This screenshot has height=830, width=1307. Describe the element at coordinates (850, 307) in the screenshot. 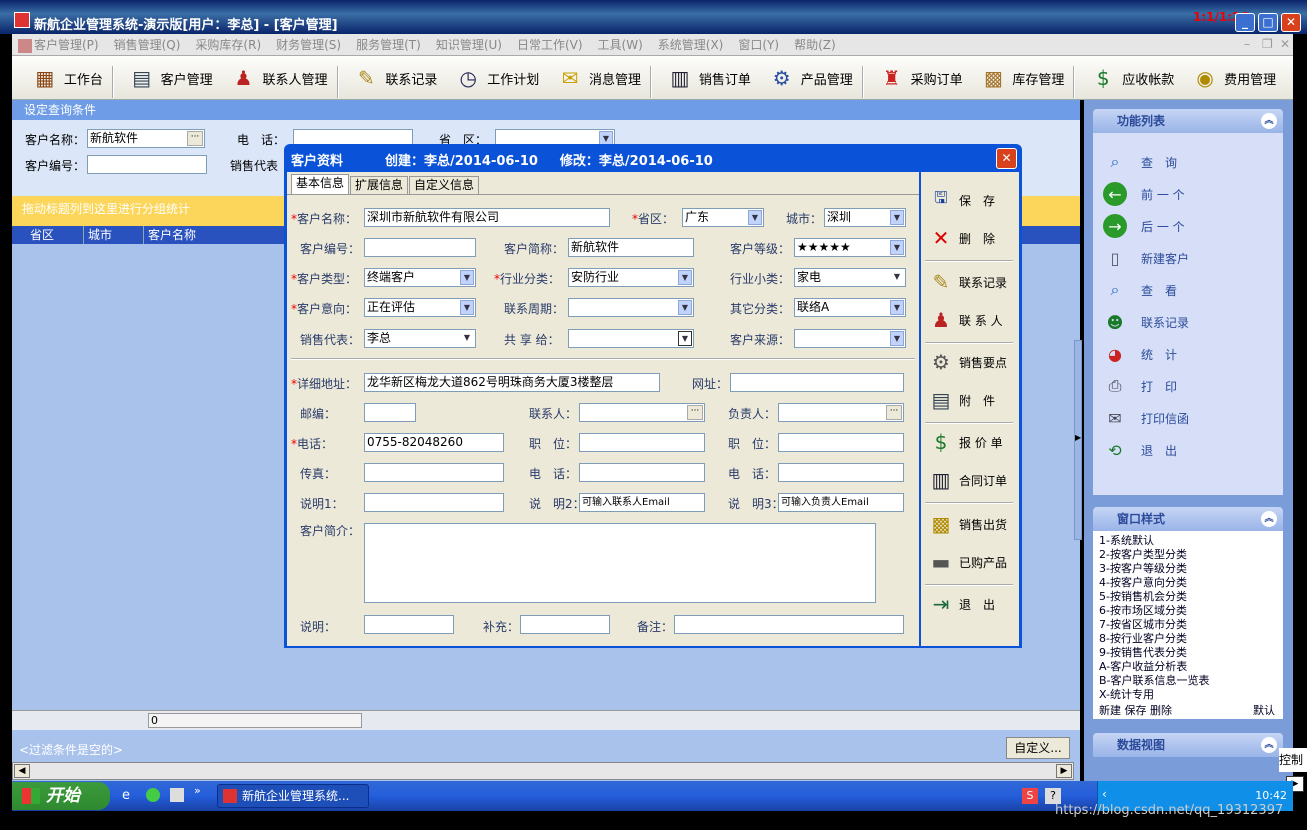

I see `other-select: 联络A ▼` at that location.